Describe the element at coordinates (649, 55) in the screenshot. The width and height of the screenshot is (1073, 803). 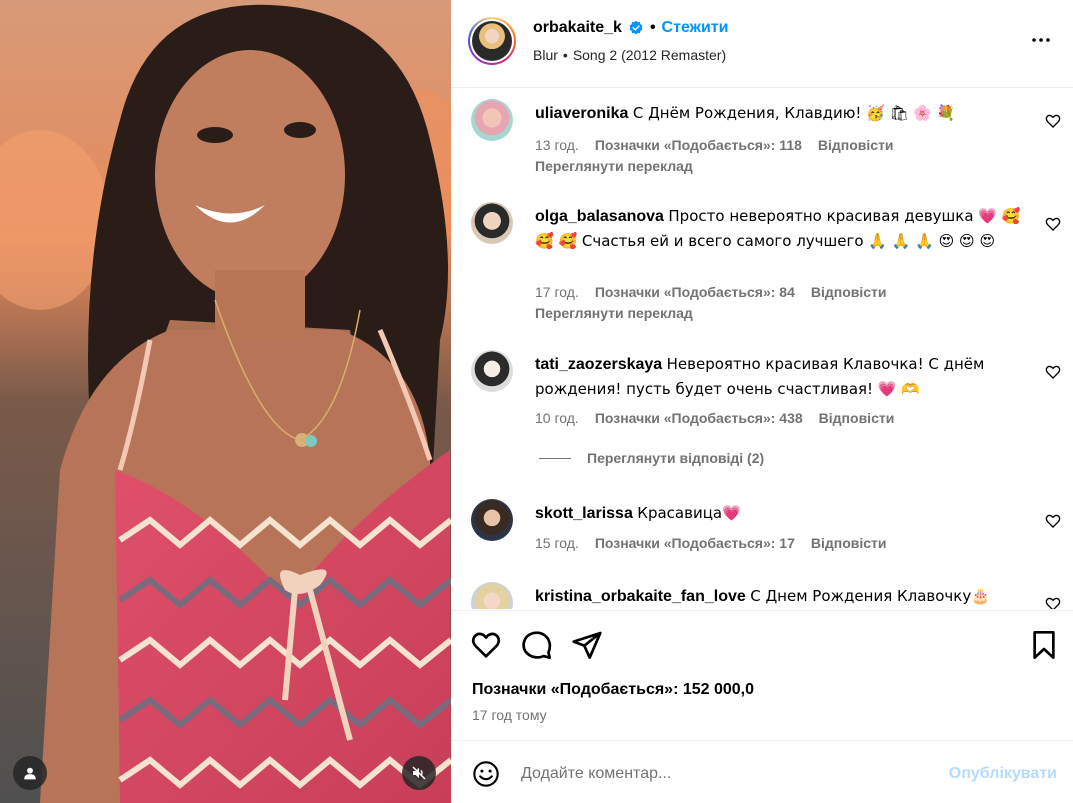
I see `audio-track: Song 2 (2012 Remaster)` at that location.